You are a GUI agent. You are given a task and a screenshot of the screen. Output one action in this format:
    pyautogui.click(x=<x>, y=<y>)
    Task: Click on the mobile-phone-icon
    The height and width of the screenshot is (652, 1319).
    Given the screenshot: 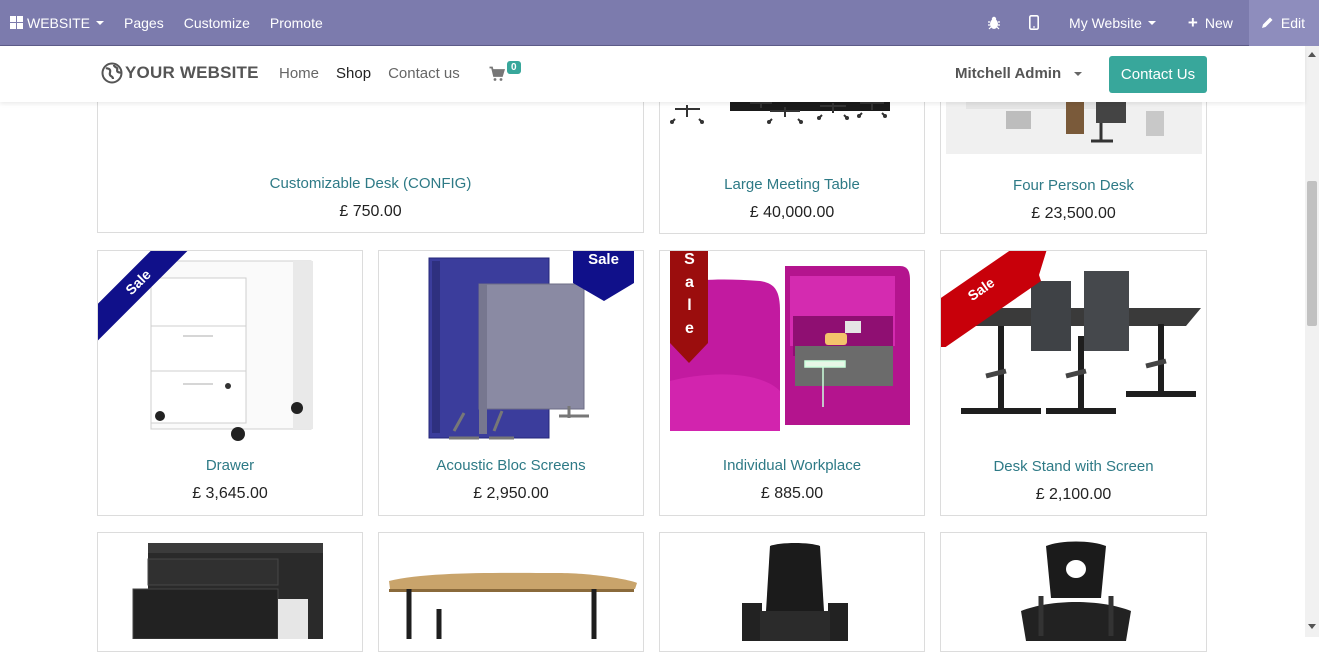 What is the action you would take?
    pyautogui.click(x=1034, y=22)
    